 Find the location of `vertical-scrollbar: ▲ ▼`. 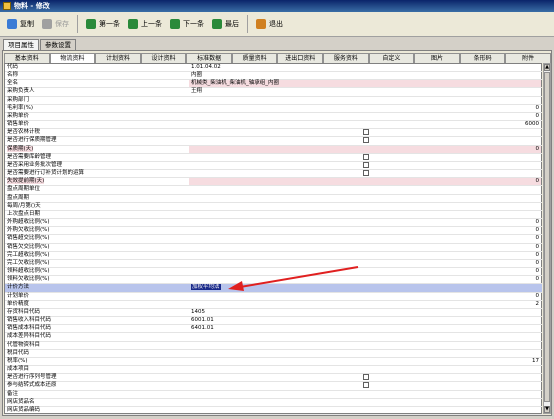

vertical-scrollbar: ▲ ▼ is located at coordinates (547, 238).